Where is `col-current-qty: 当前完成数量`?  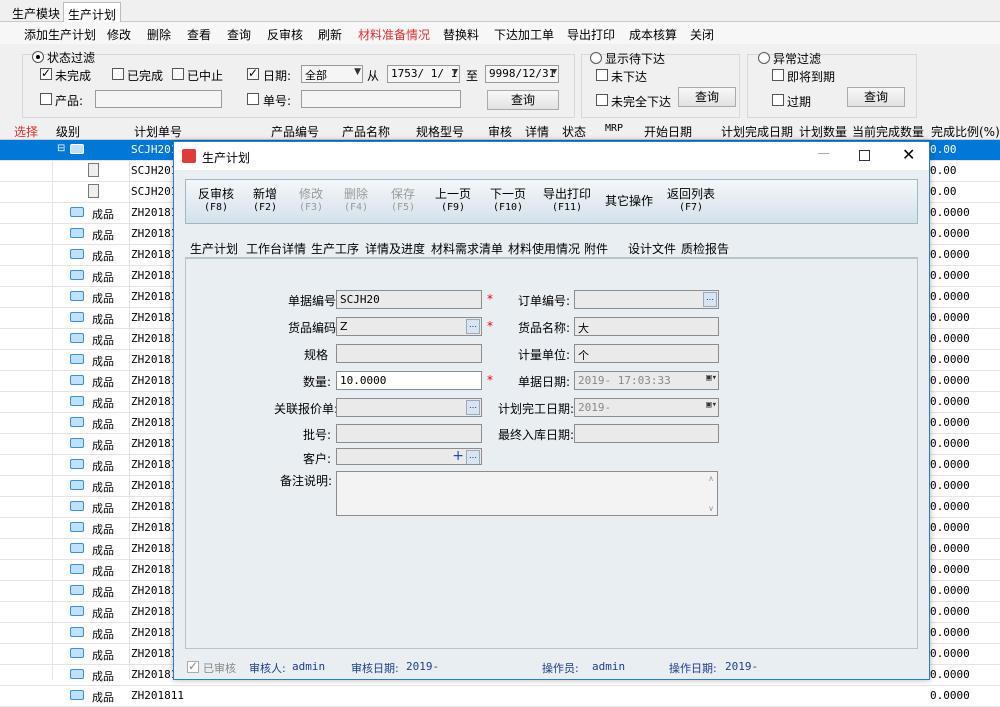
col-current-qty: 当前完成数量 is located at coordinates (888, 131).